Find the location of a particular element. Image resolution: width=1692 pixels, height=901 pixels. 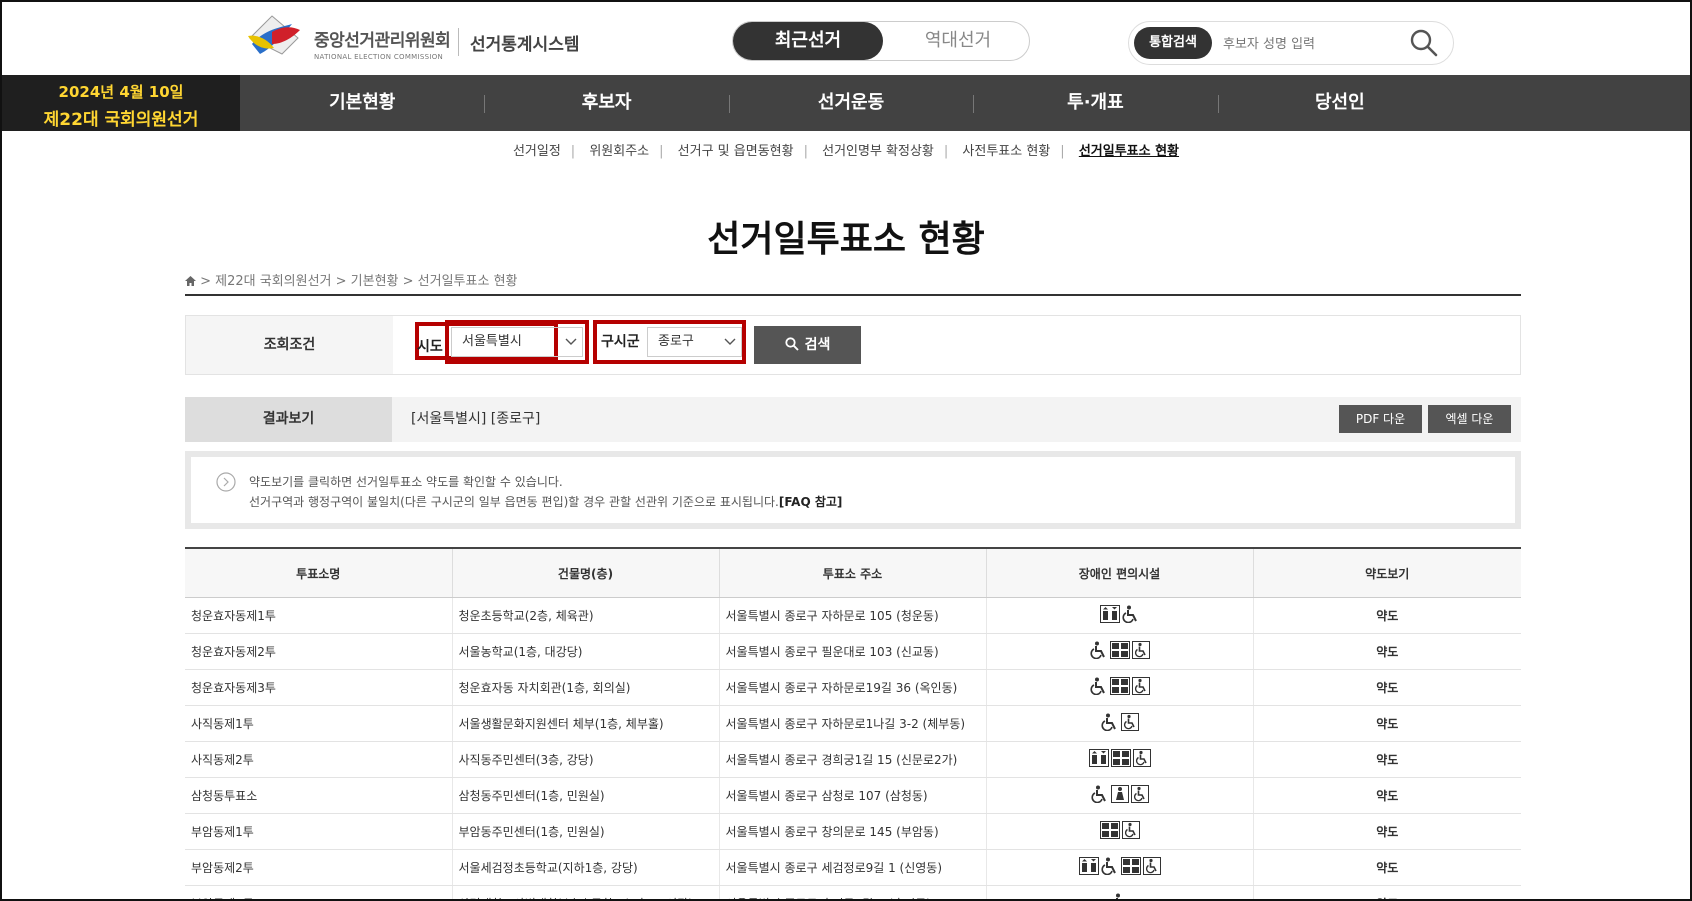

address-cell: 서울특별시 종로구 필운대로 103 (신교동) is located at coordinates (852, 651).